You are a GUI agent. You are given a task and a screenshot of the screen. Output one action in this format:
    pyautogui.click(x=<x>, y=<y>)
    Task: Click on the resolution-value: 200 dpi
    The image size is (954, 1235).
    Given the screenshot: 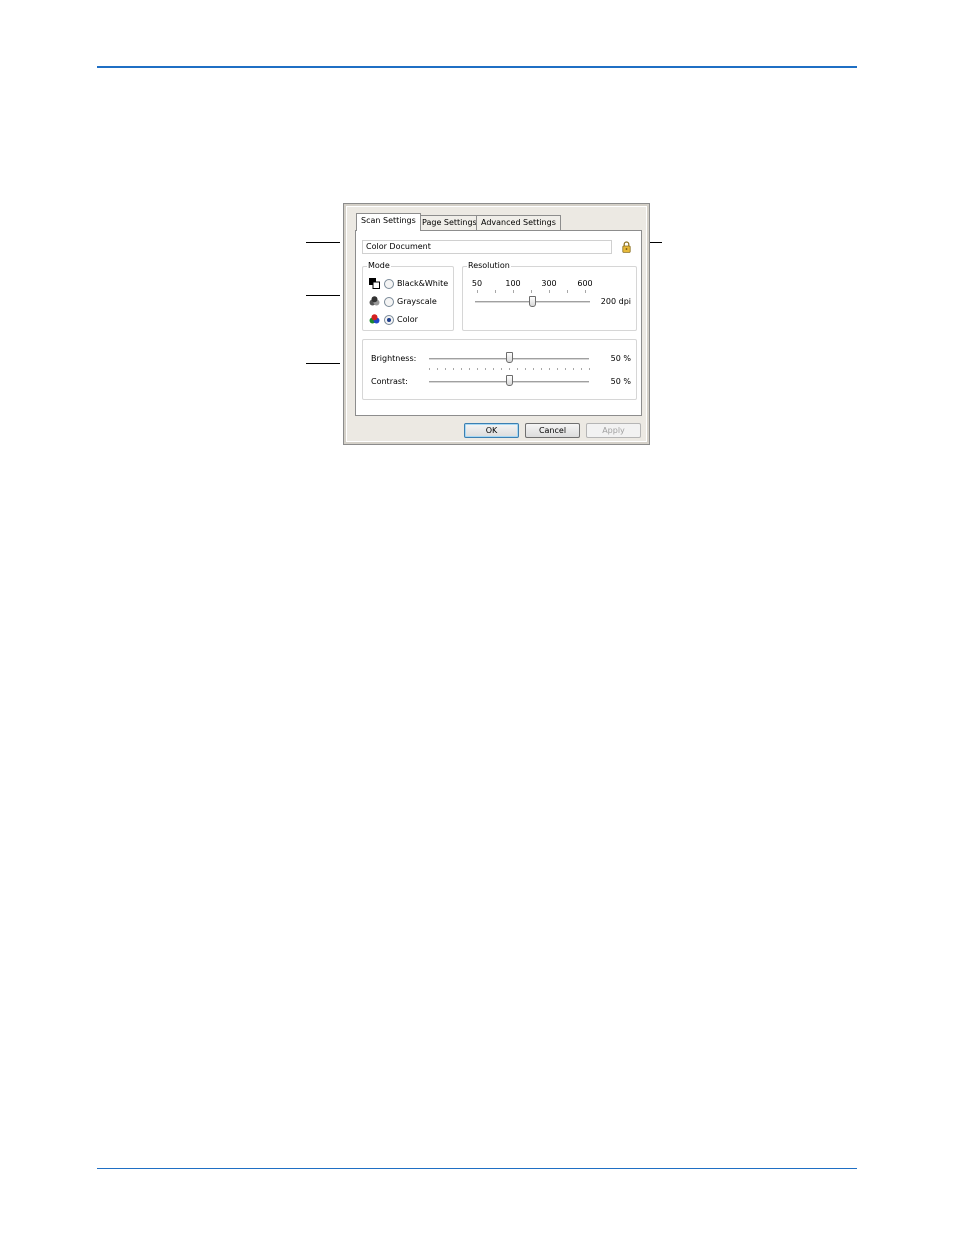 What is the action you would take?
    pyautogui.click(x=615, y=301)
    